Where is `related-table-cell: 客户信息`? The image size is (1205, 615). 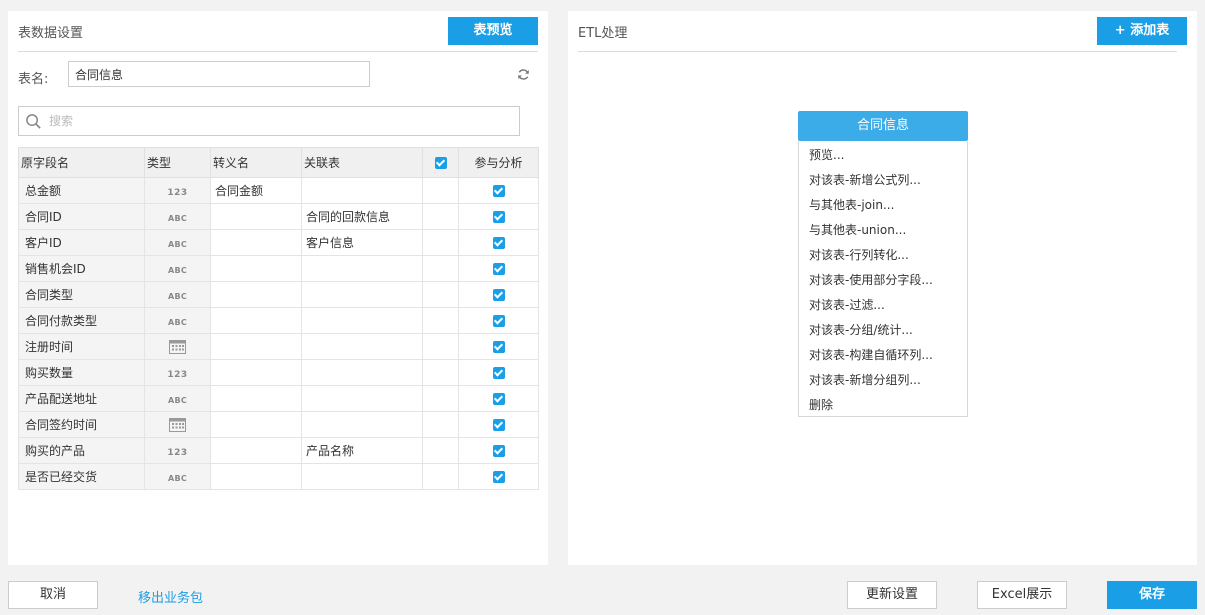 related-table-cell: 客户信息 is located at coordinates (362, 242).